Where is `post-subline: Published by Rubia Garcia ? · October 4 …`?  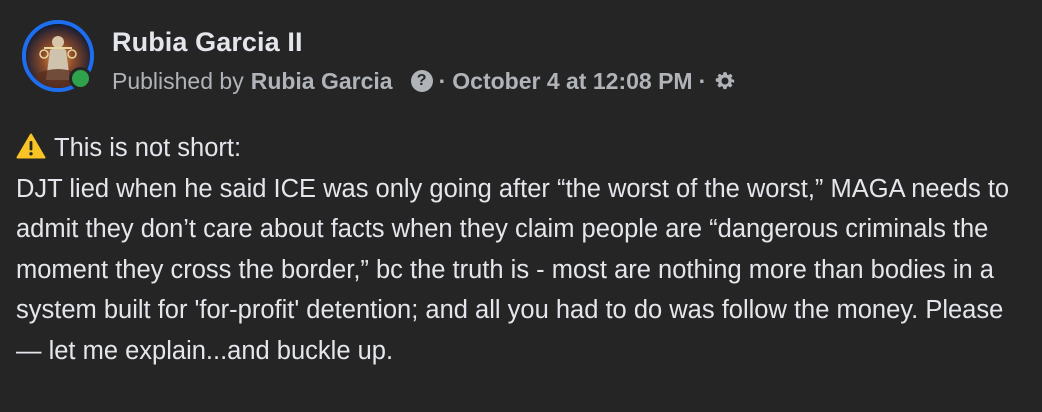 post-subline: Published by Rubia Garcia ? · October 4 … is located at coordinates (424, 81).